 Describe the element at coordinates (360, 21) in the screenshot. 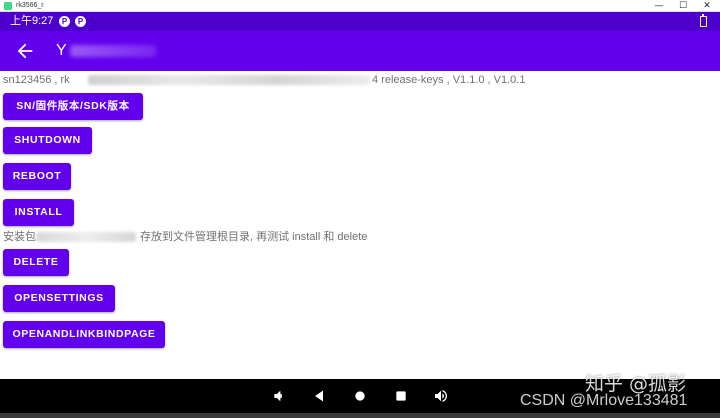

I see `status-bar: 上午9:27 P P` at that location.